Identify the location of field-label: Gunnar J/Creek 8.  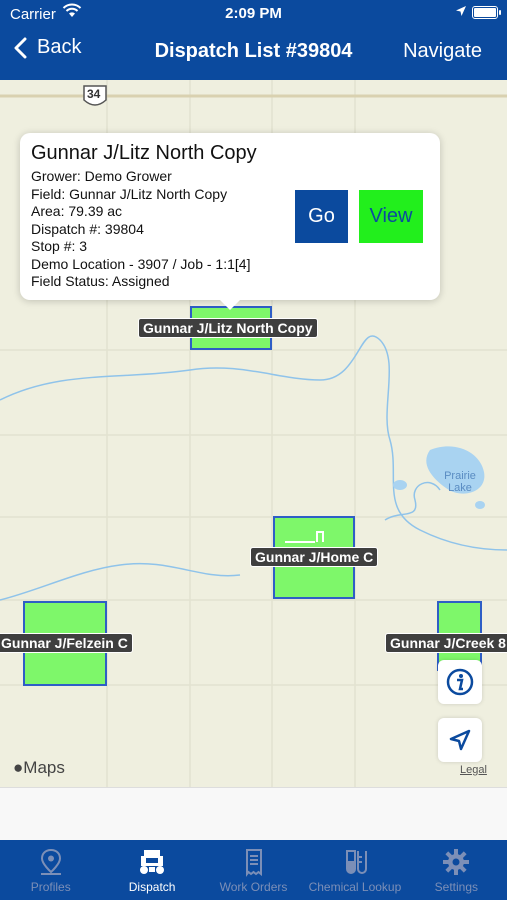
(446, 643).